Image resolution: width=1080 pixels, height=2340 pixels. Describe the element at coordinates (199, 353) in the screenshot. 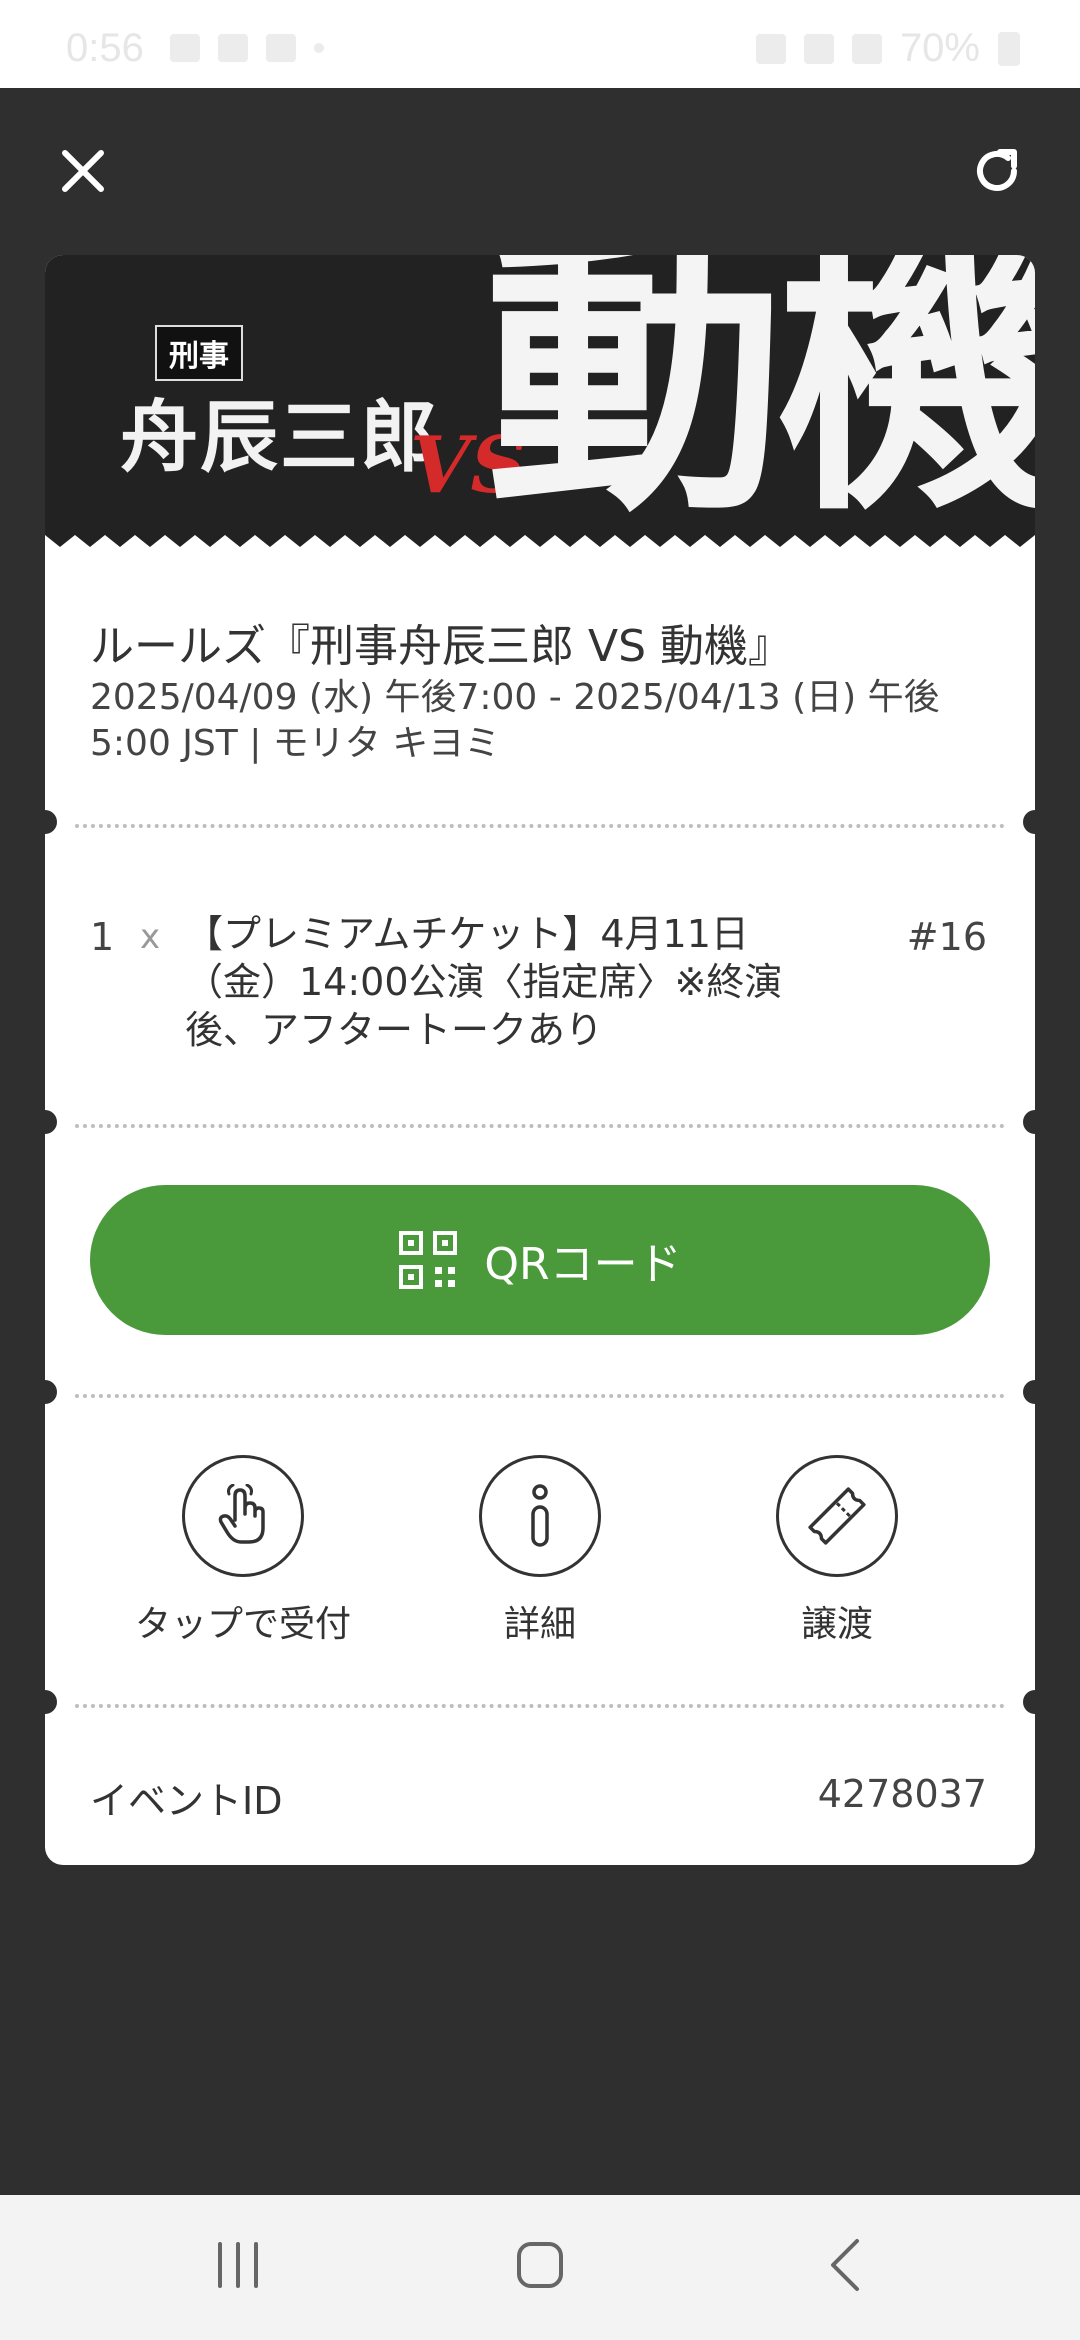

I see `banner-tag: 刑事` at that location.